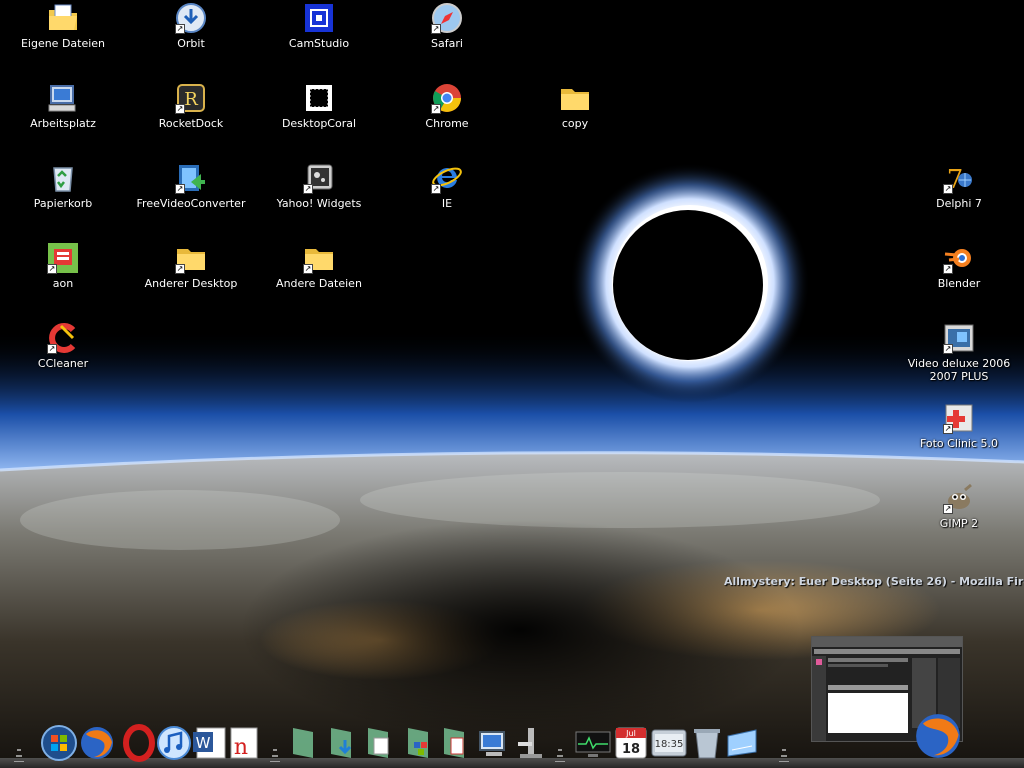 The height and width of the screenshot is (768, 1024). Describe the element at coordinates (938, 736) in the screenshot. I see `firefox-running-icon` at that location.